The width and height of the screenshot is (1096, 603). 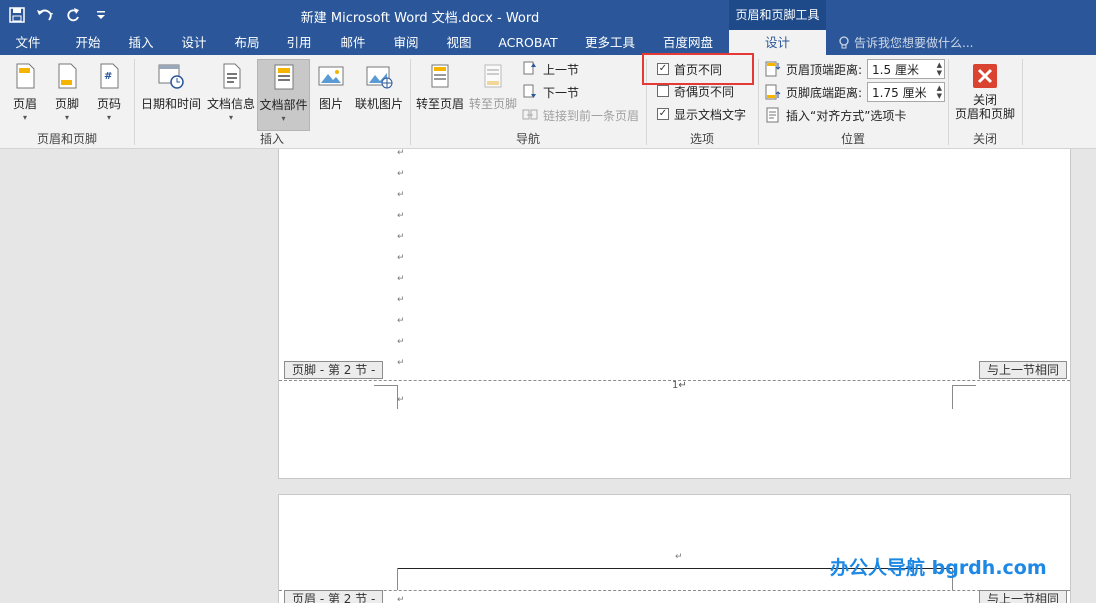 I want to click on highlight-annotation, so click(x=698, y=69).